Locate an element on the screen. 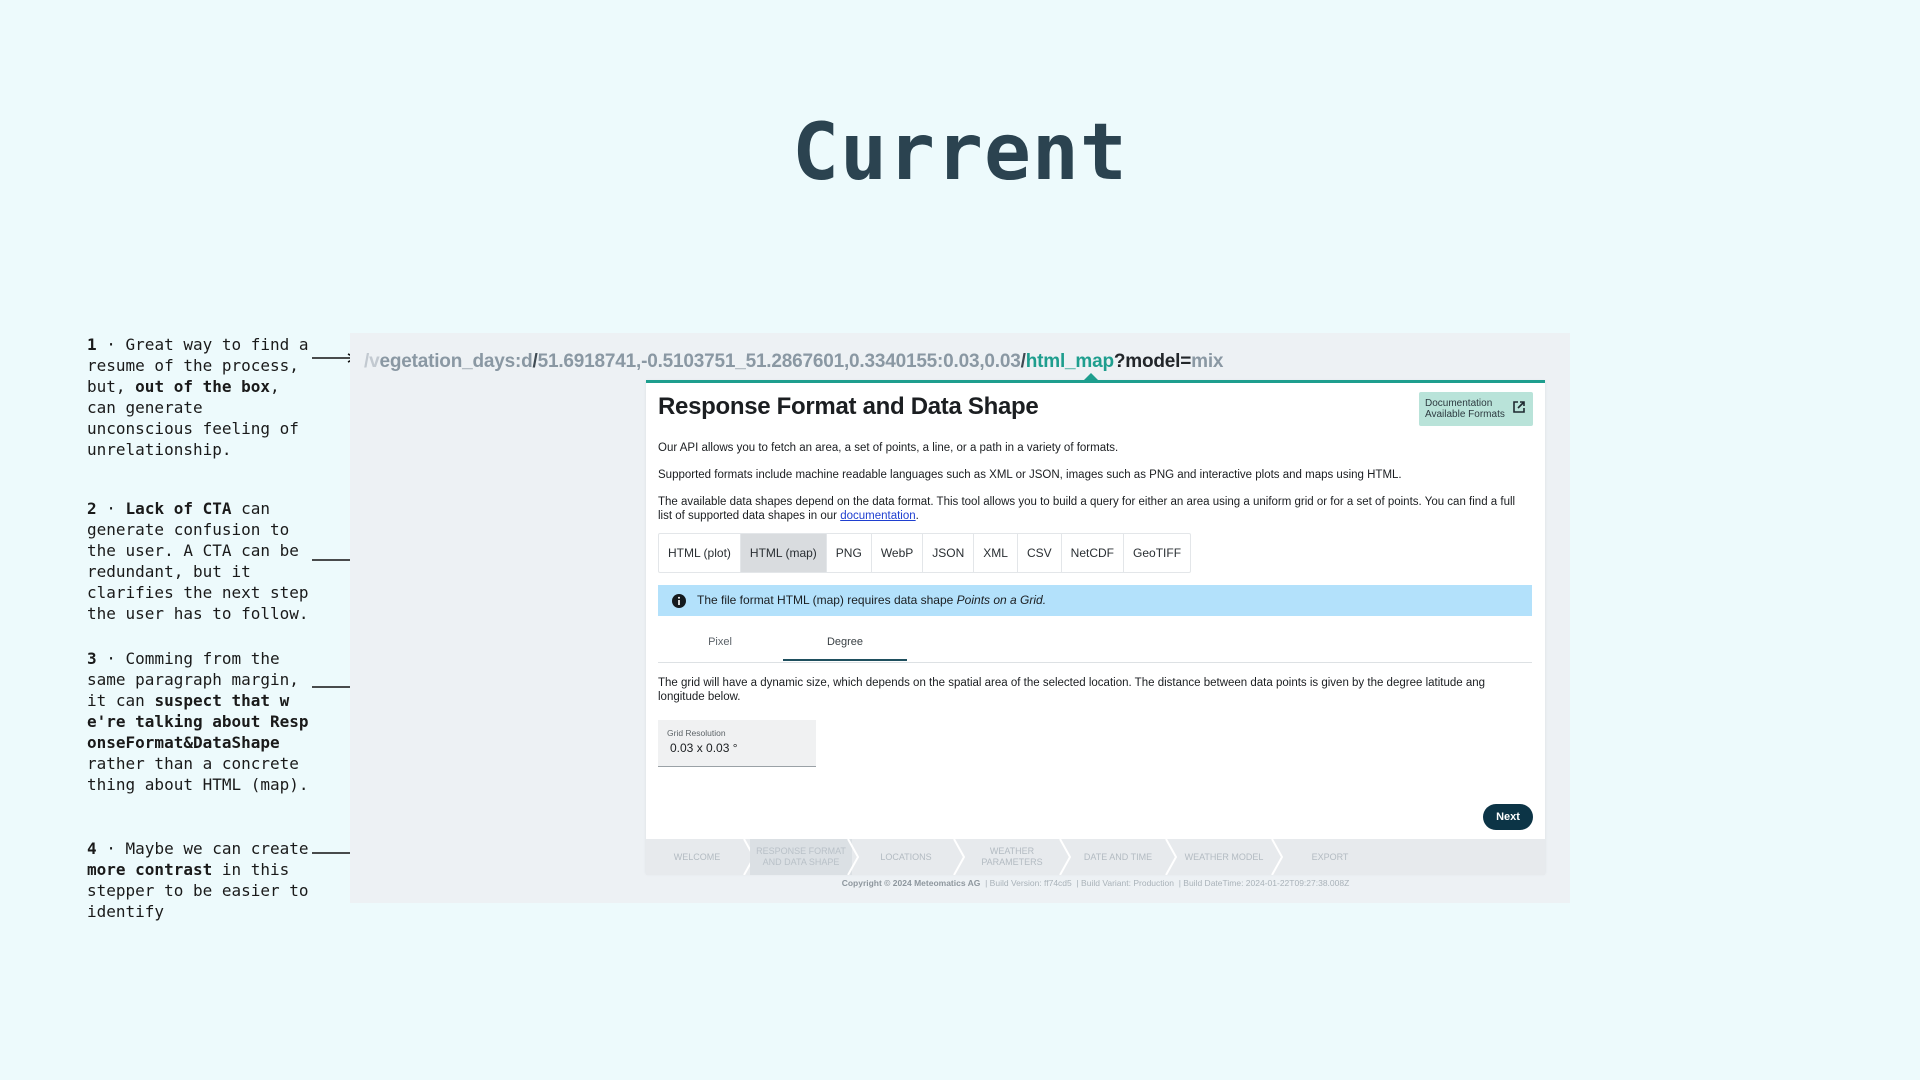 The image size is (1920, 1080). format-tab-json: JSON is located at coordinates (949, 553).